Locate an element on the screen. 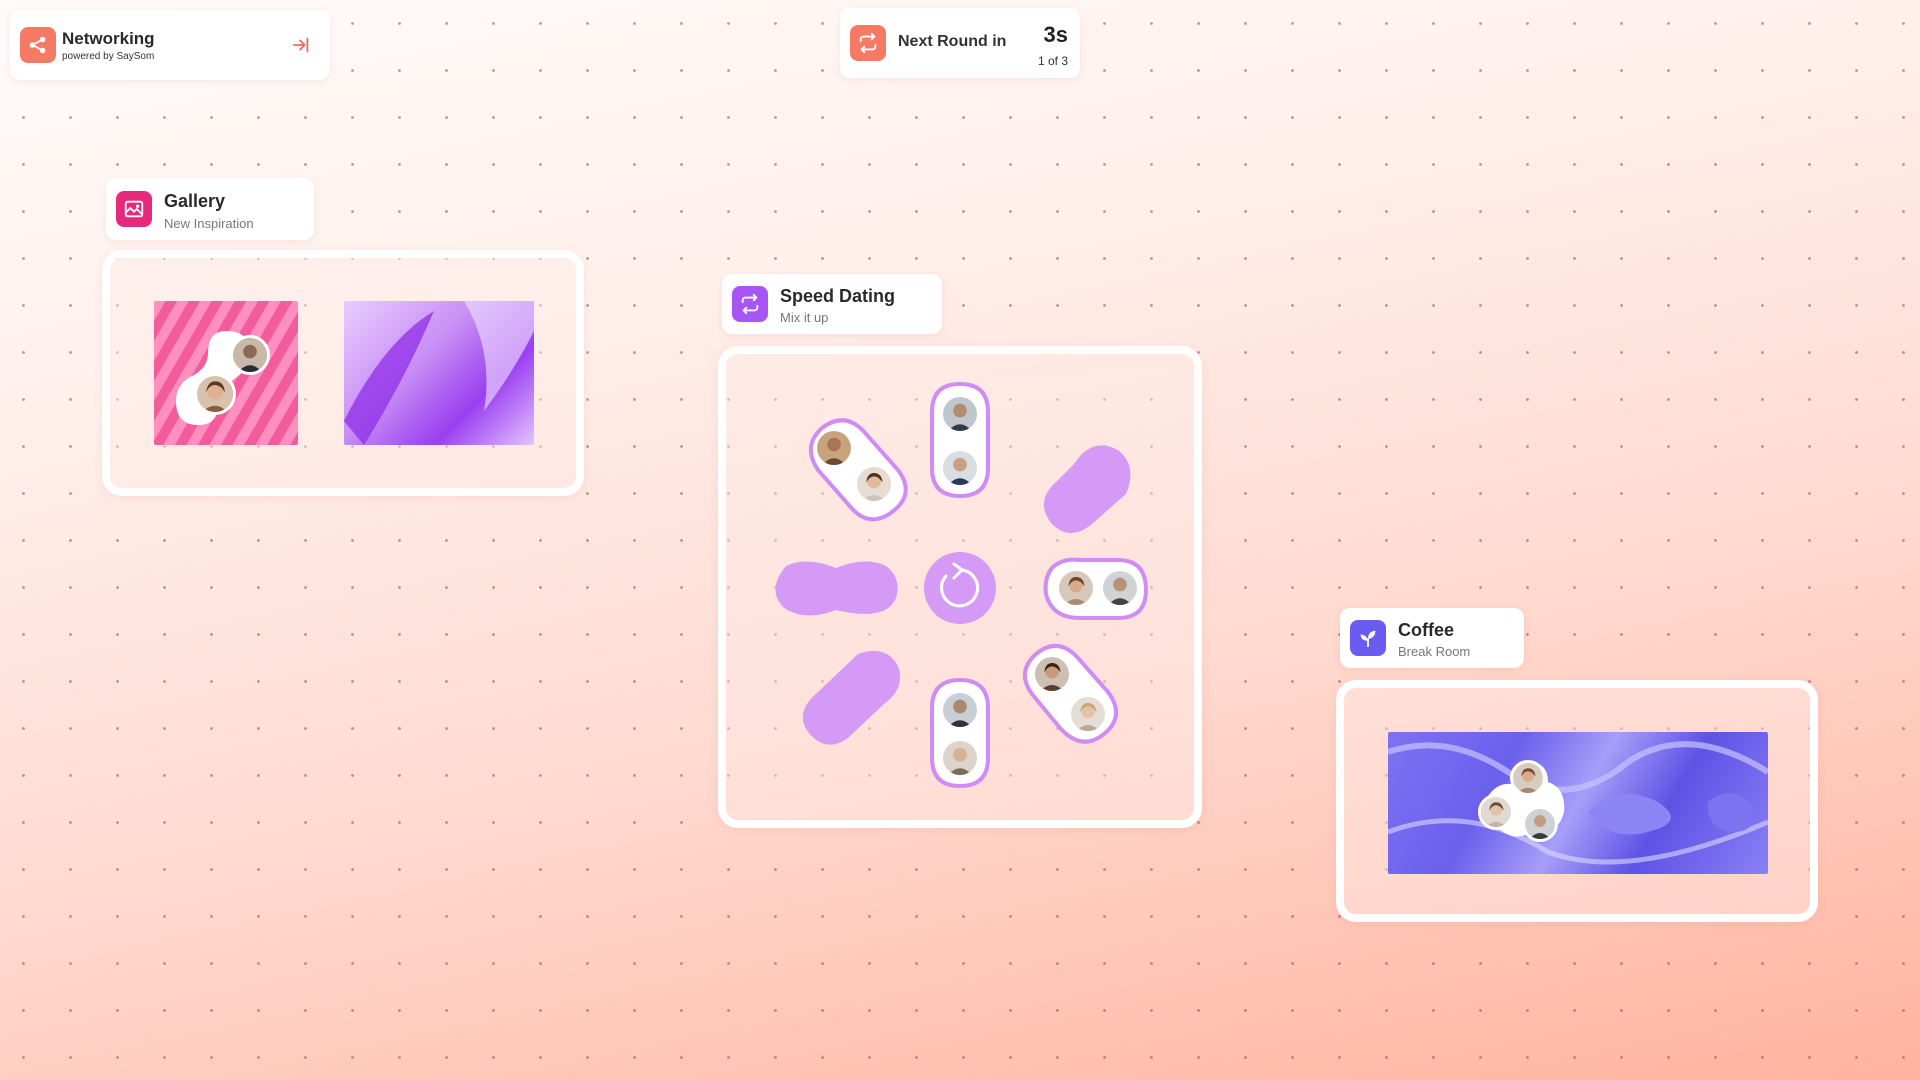  gallery-subtitle: New Inspiration is located at coordinates (209, 223).